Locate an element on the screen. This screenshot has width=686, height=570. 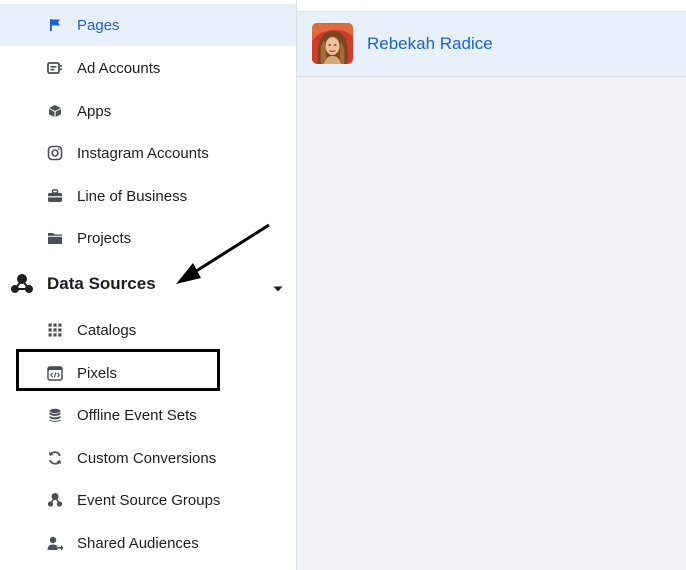
list-item: Rebekah Radice is located at coordinates (491, 44).